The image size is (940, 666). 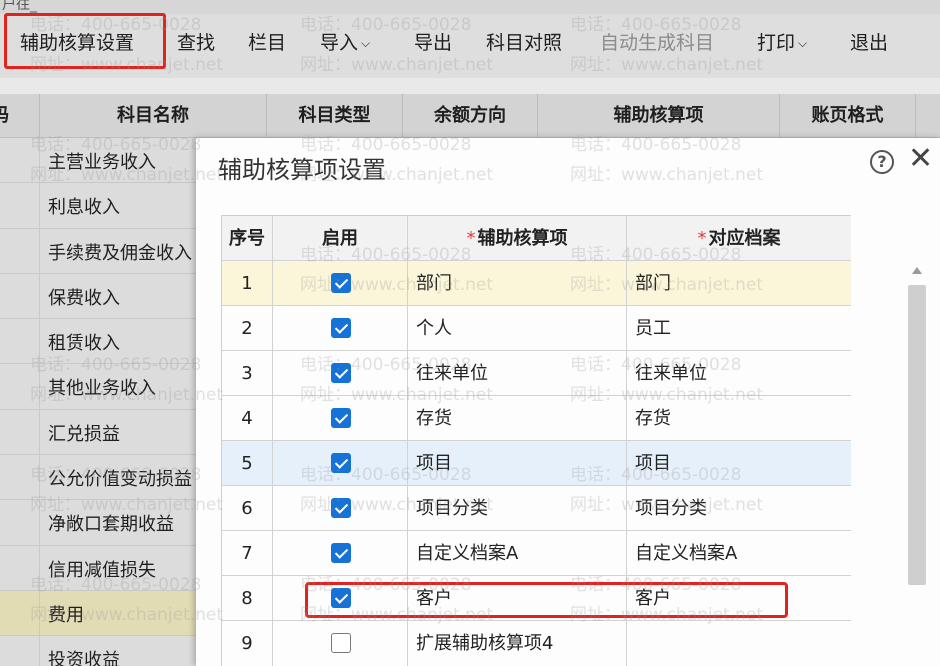 I want to click on account-name: 主营业务收入, so click(x=102, y=162).